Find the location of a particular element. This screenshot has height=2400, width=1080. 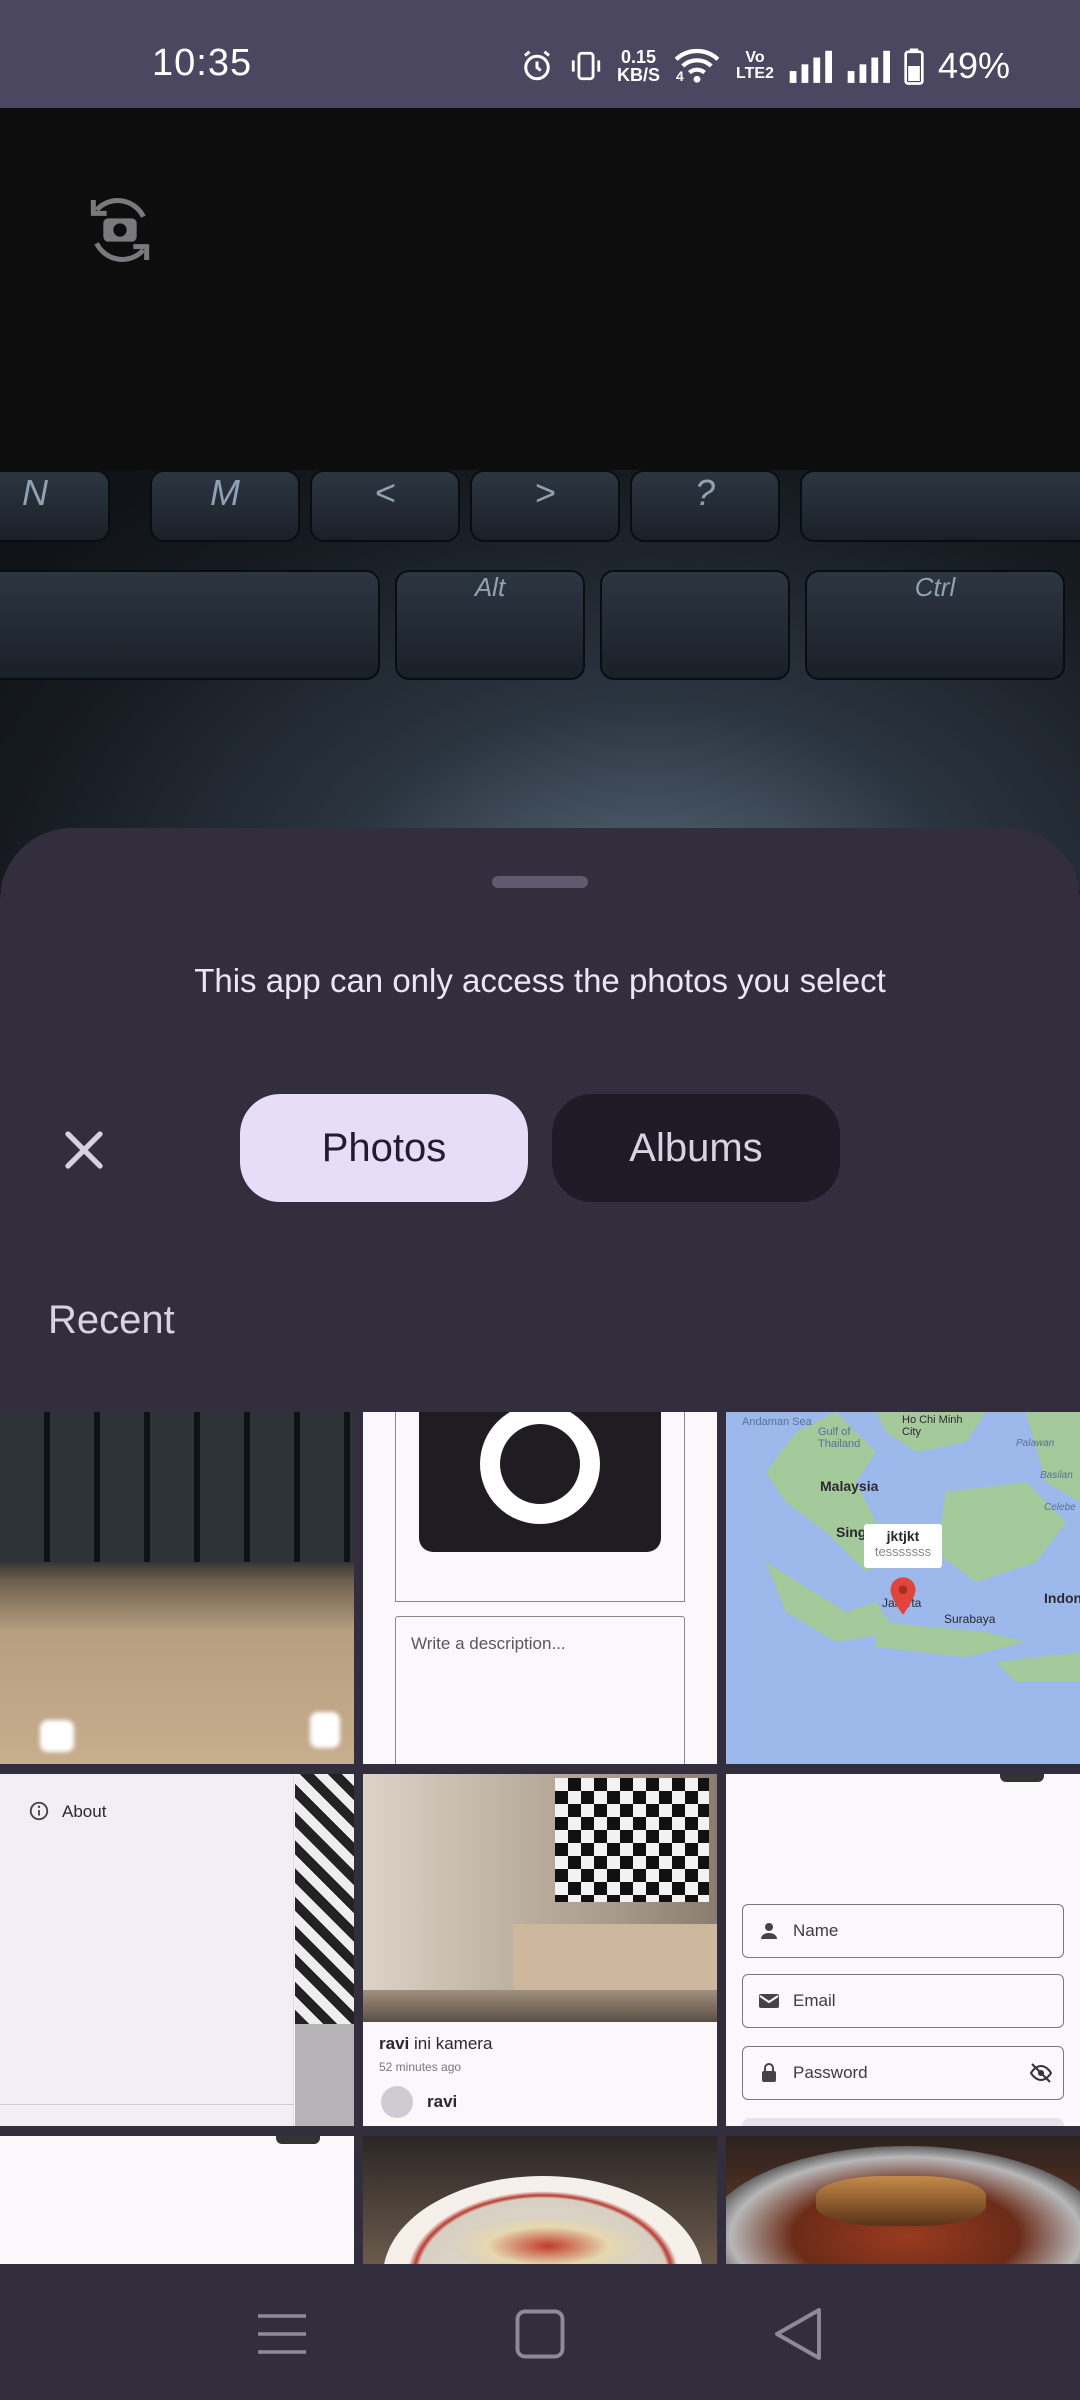

form-email-field: Email is located at coordinates (903, 2001).